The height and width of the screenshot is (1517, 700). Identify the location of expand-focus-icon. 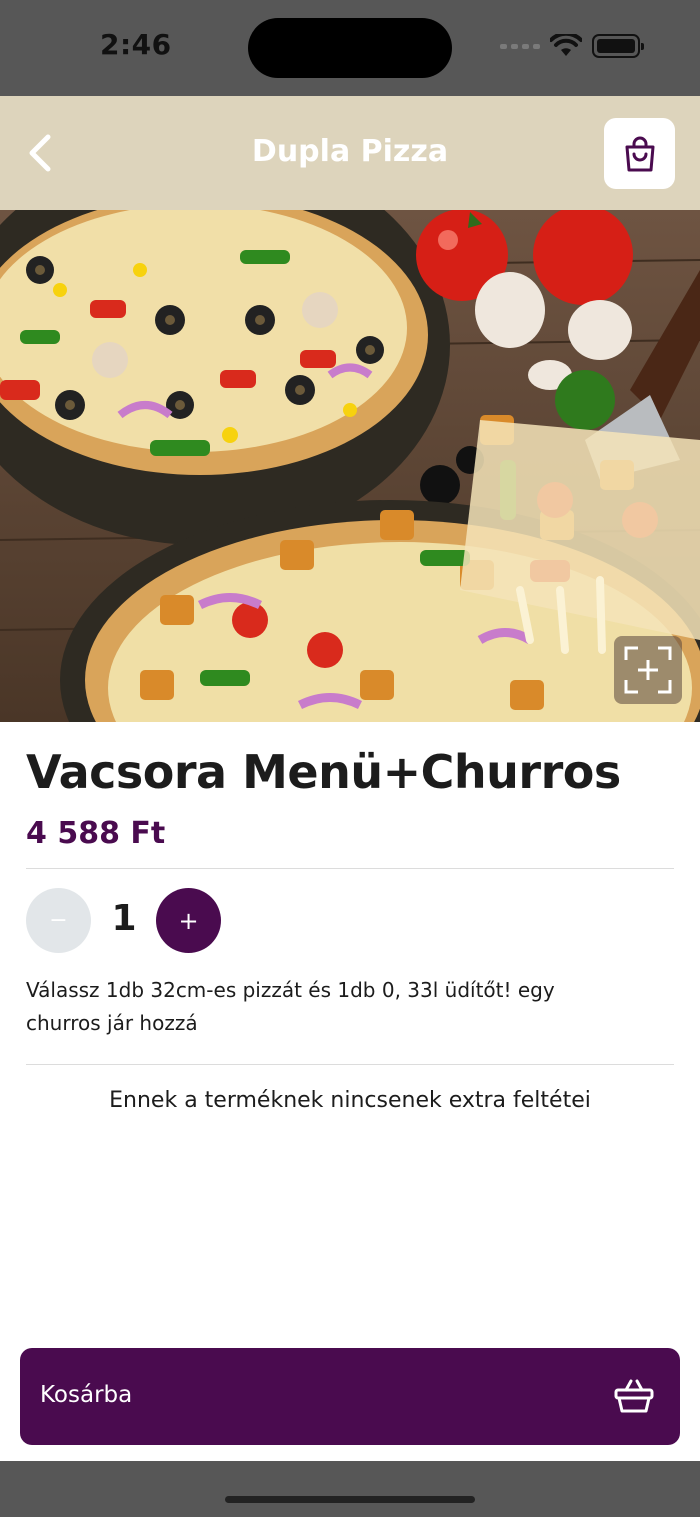
(648, 670).